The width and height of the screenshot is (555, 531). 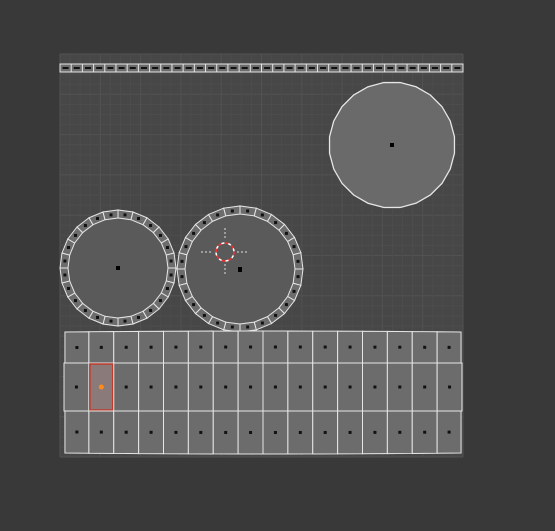 I want to click on active-face-dot, so click(x=101, y=387).